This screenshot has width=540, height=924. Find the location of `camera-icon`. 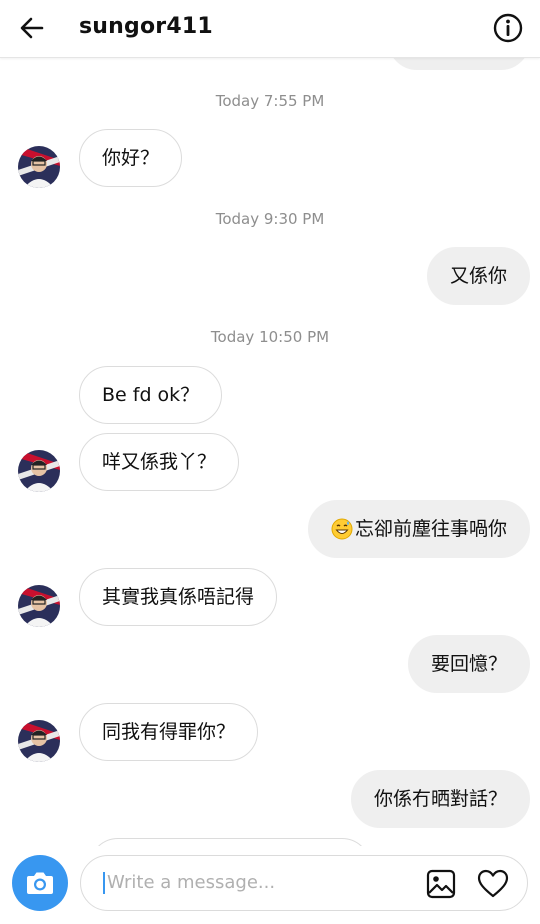

camera-icon is located at coordinates (40, 883).